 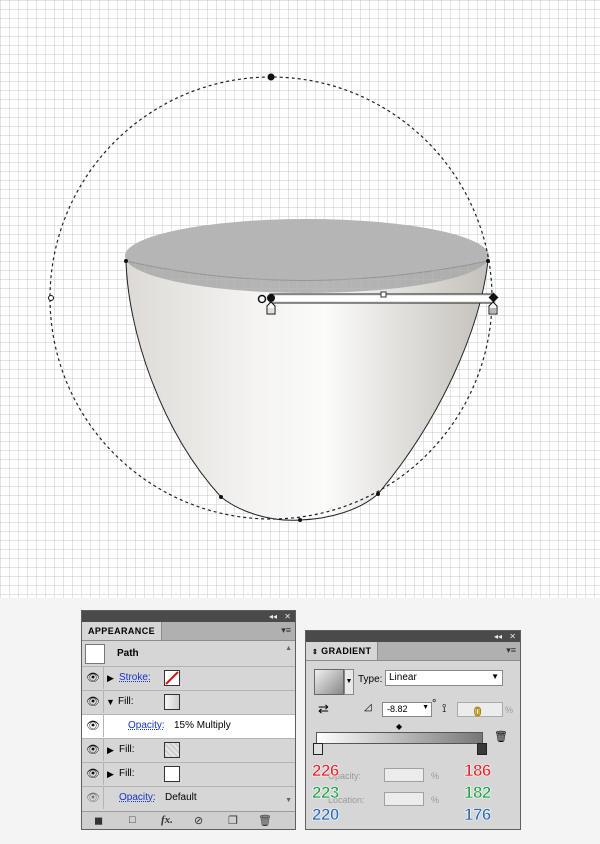 I want to click on tab-appearance: APPEARANCE, so click(x=122, y=631).